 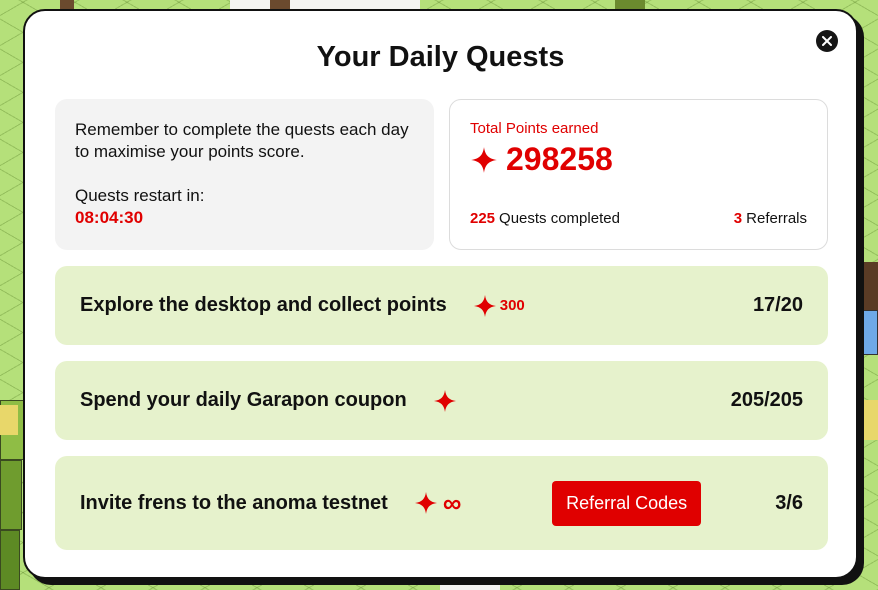 I want to click on quest-row-garapon: Spend your daily Garapon coupon 205/205, so click(x=441, y=400).